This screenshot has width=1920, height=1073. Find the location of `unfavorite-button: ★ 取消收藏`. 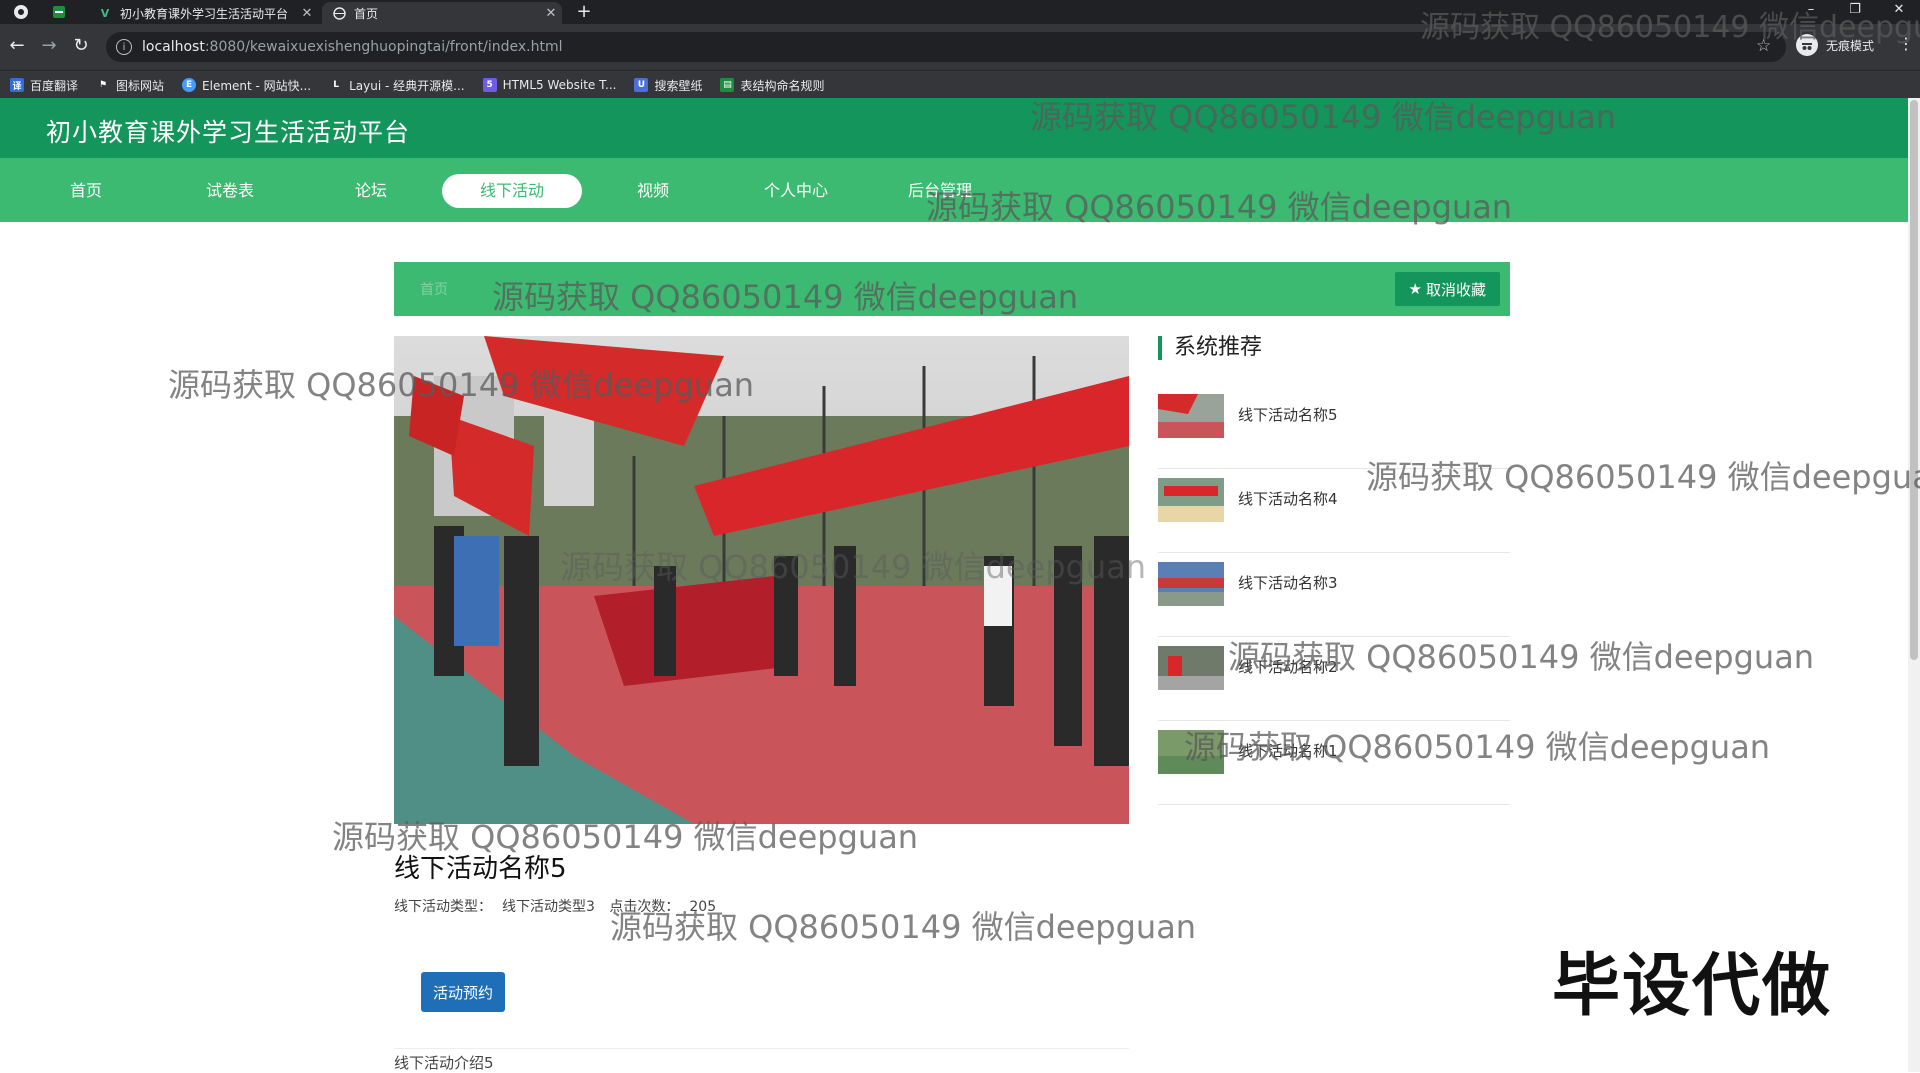

unfavorite-button: ★ 取消收藏 is located at coordinates (1447, 289).